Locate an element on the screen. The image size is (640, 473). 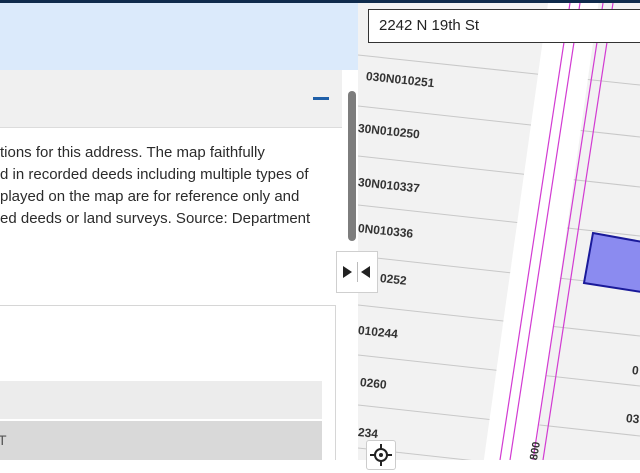
table-cell: T is located at coordinates (3, 440).